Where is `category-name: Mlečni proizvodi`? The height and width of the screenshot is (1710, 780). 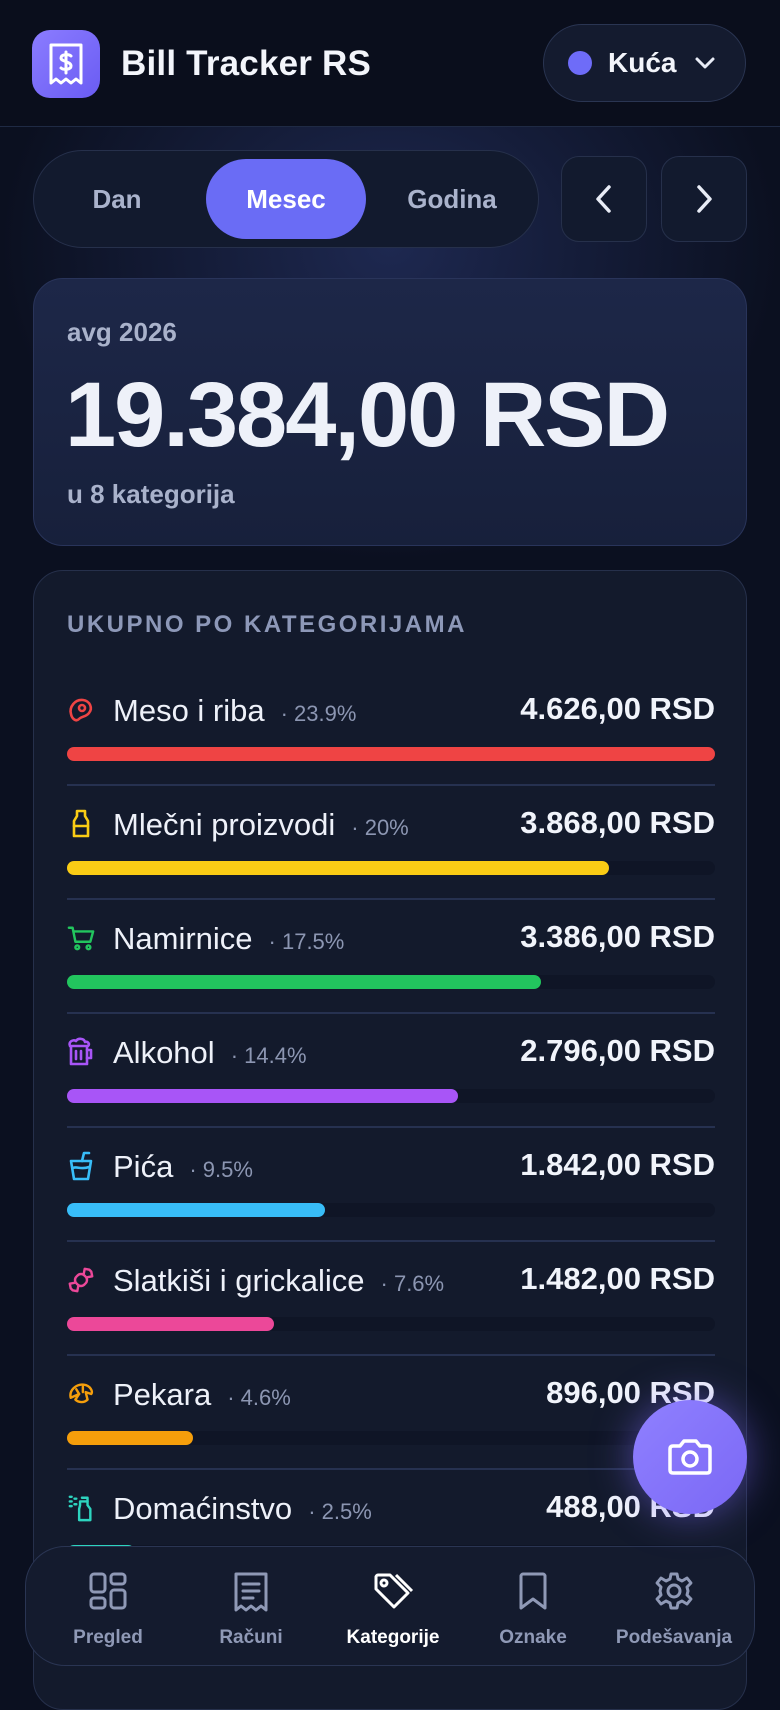
category-name: Mlečni proizvodi is located at coordinates (224, 824).